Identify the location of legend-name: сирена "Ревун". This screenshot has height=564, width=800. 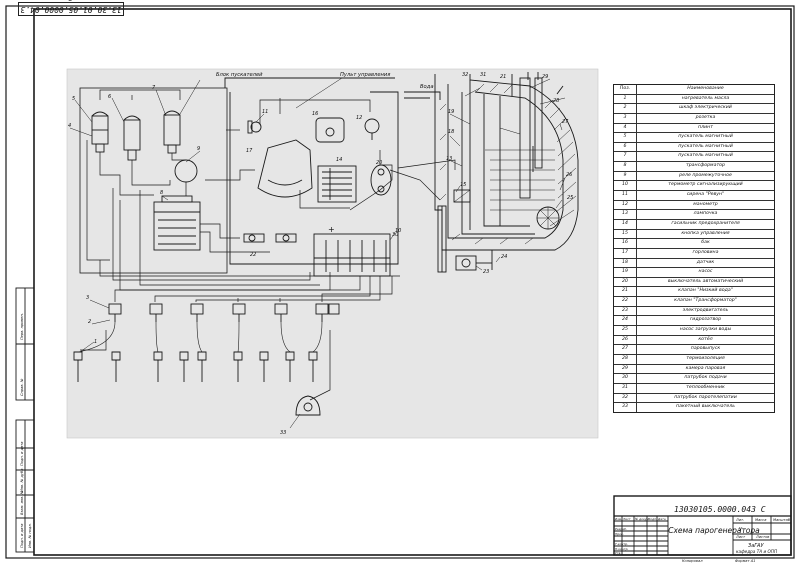
(705, 195).